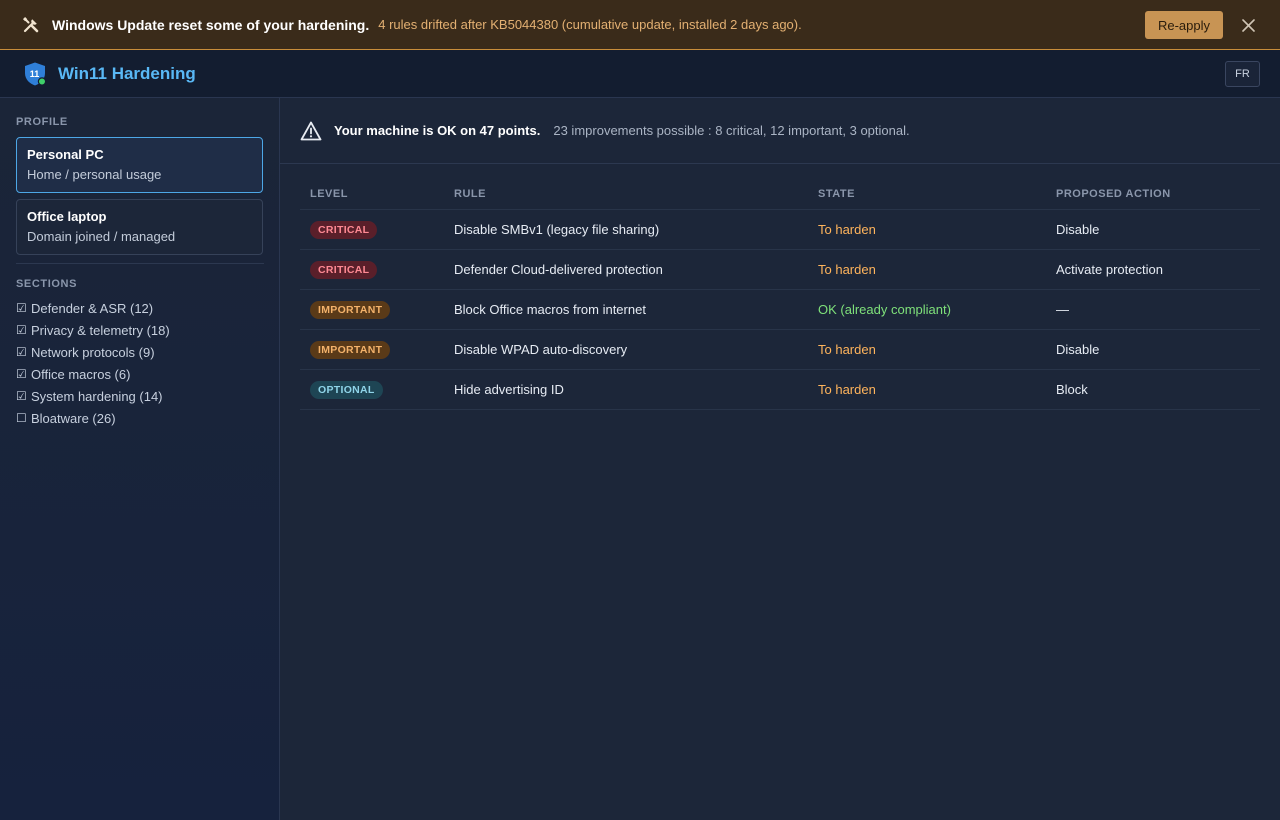  Describe the element at coordinates (557, 229) in the screenshot. I see `rule-name: Disable SMBv1 (legacy file sharing)` at that location.